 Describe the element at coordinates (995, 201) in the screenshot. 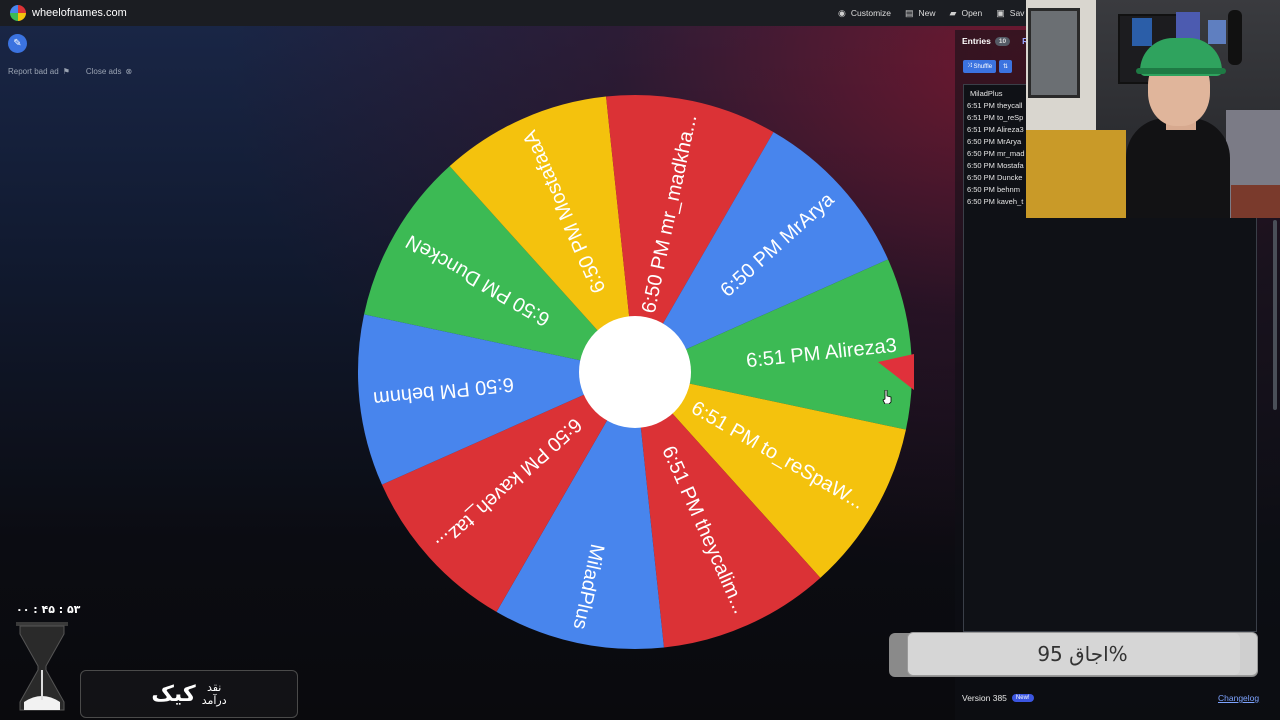

I see `entry-item: 6:50 PM kaveh_t` at that location.